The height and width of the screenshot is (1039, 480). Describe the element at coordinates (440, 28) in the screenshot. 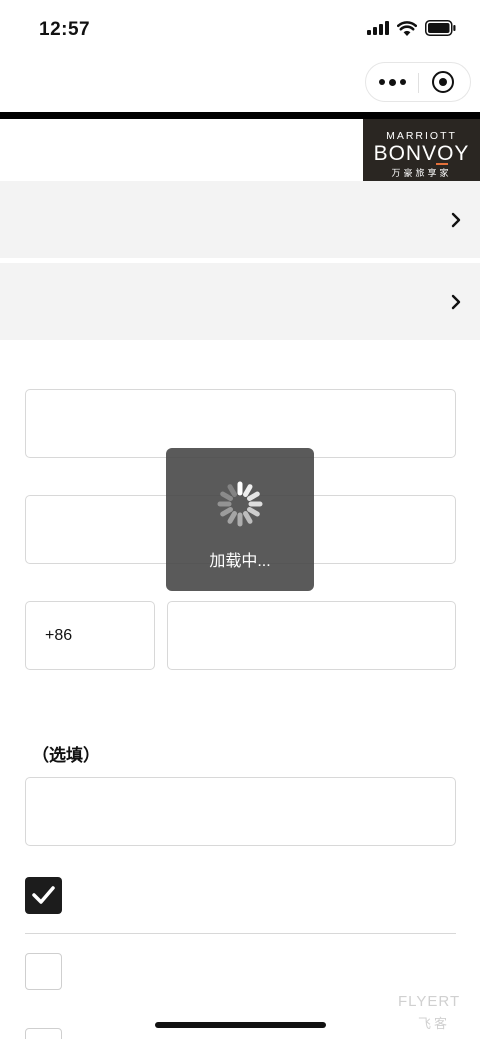

I see `battery-icon` at that location.